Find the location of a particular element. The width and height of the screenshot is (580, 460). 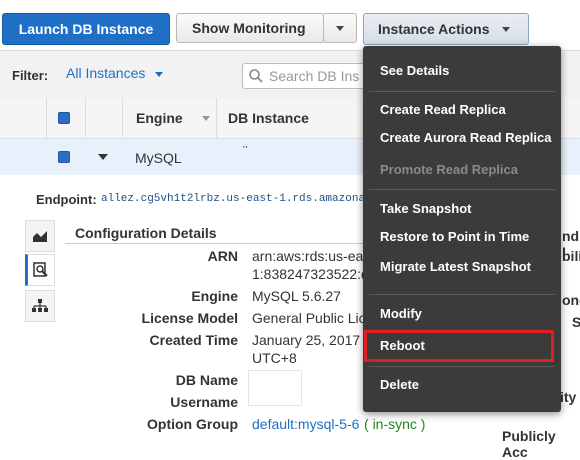

row-checkbox is located at coordinates (64, 157).